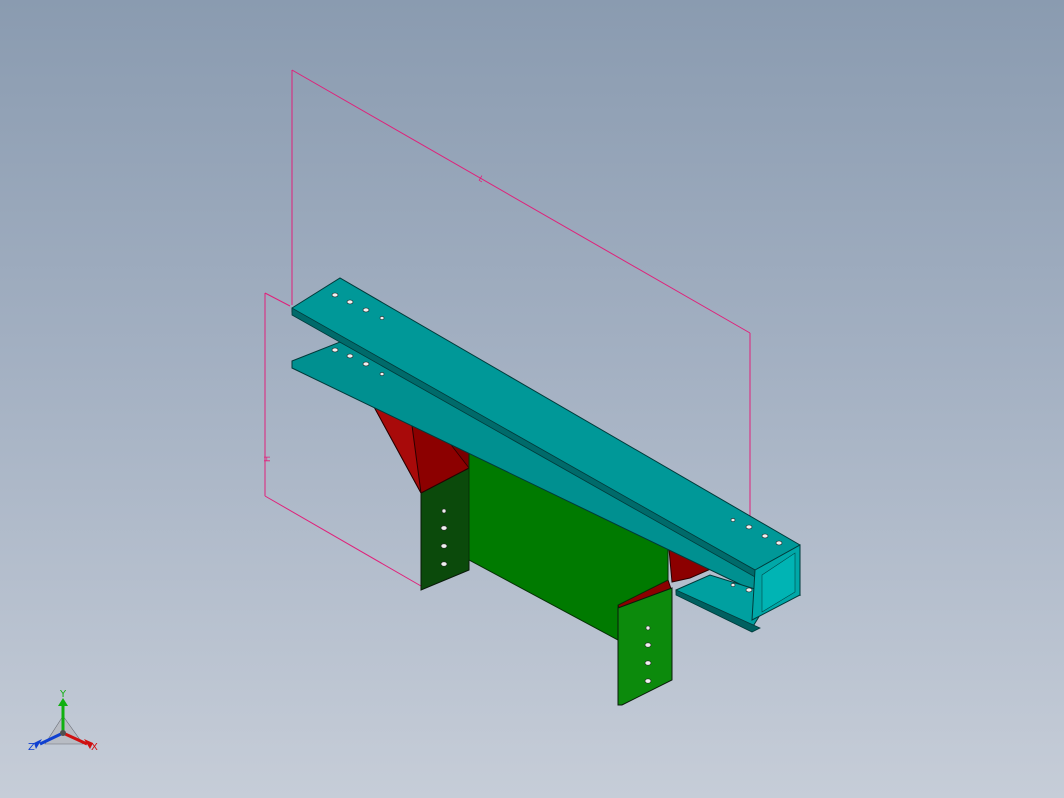 This screenshot has height=798, width=1064. I want to click on height-extension-line-bottom, so click(343, 541).